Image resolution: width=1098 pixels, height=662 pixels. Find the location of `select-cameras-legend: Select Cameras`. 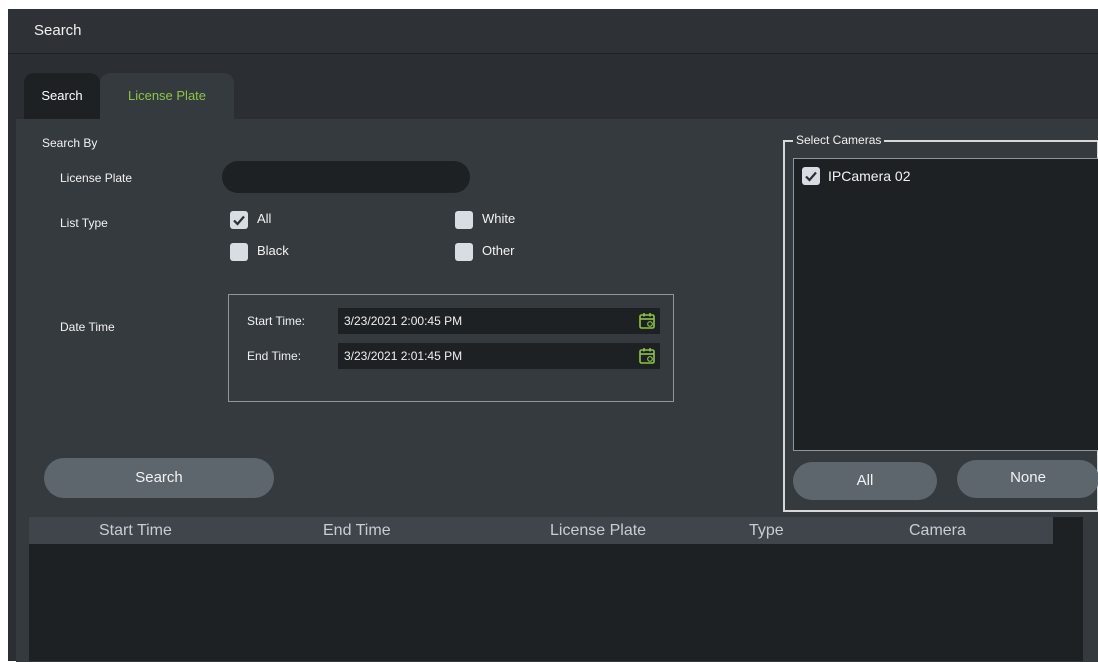

select-cameras-legend: Select Cameras is located at coordinates (839, 140).